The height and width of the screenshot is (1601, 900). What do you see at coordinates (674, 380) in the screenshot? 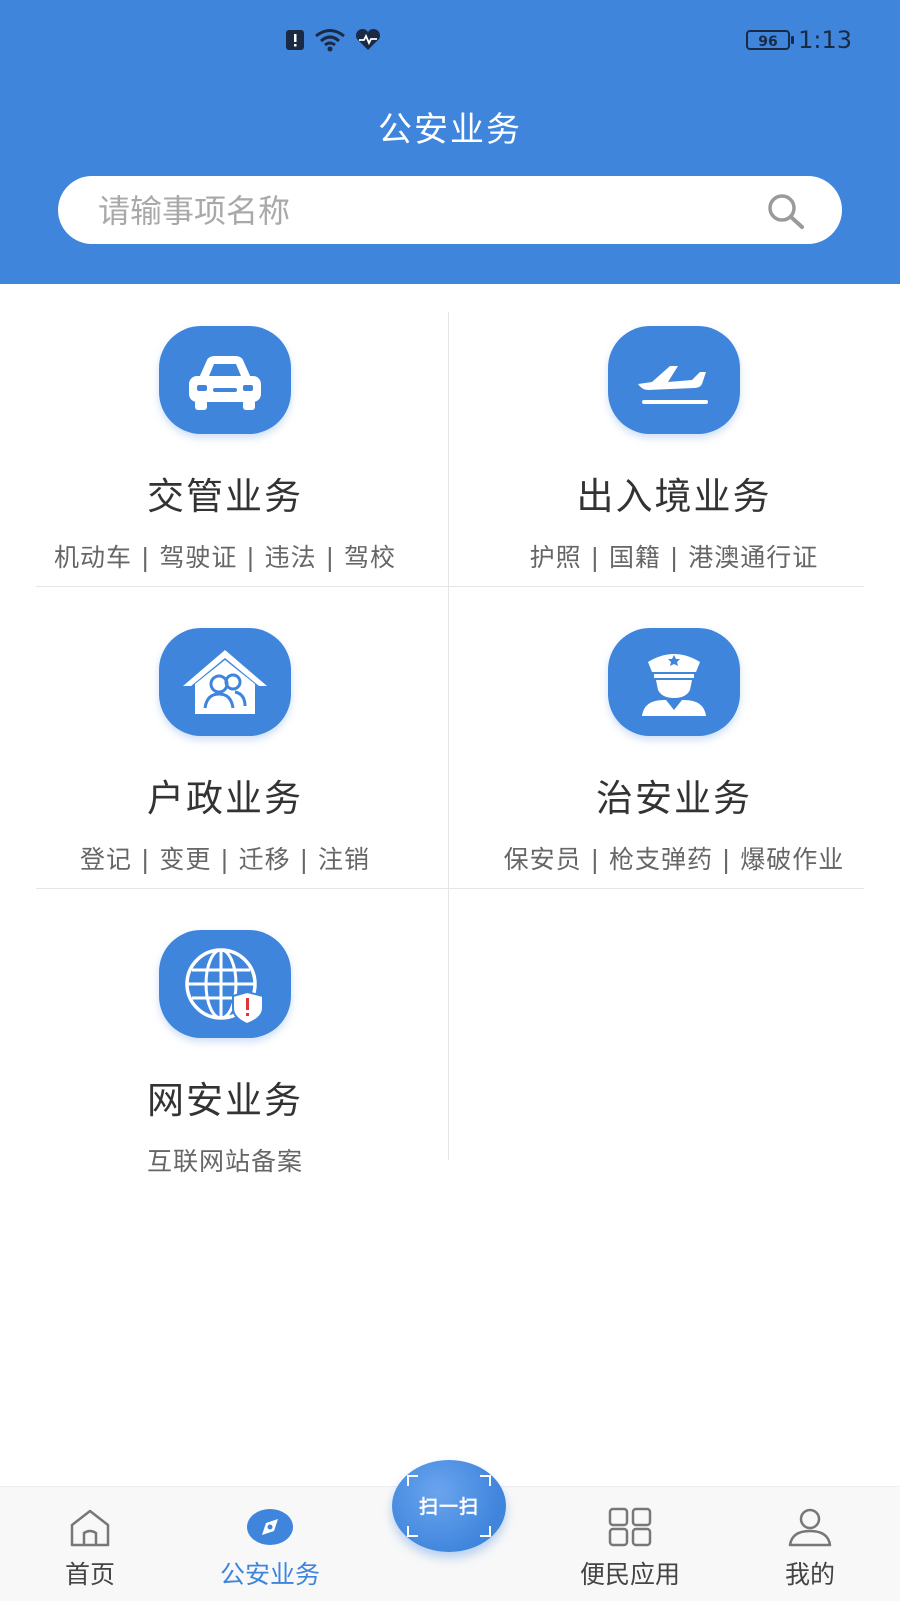
I see `airplane-icon` at bounding box center [674, 380].